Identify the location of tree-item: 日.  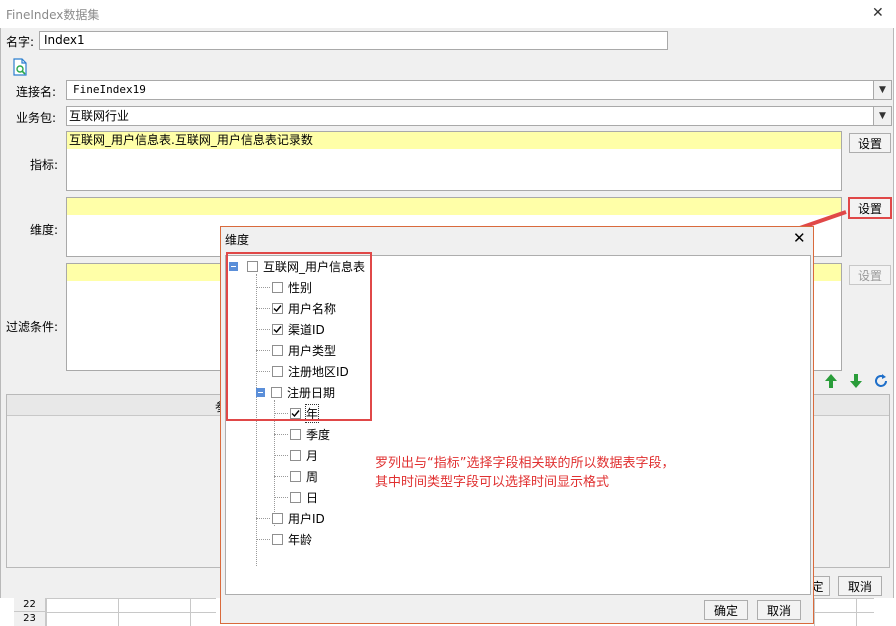
(304, 497).